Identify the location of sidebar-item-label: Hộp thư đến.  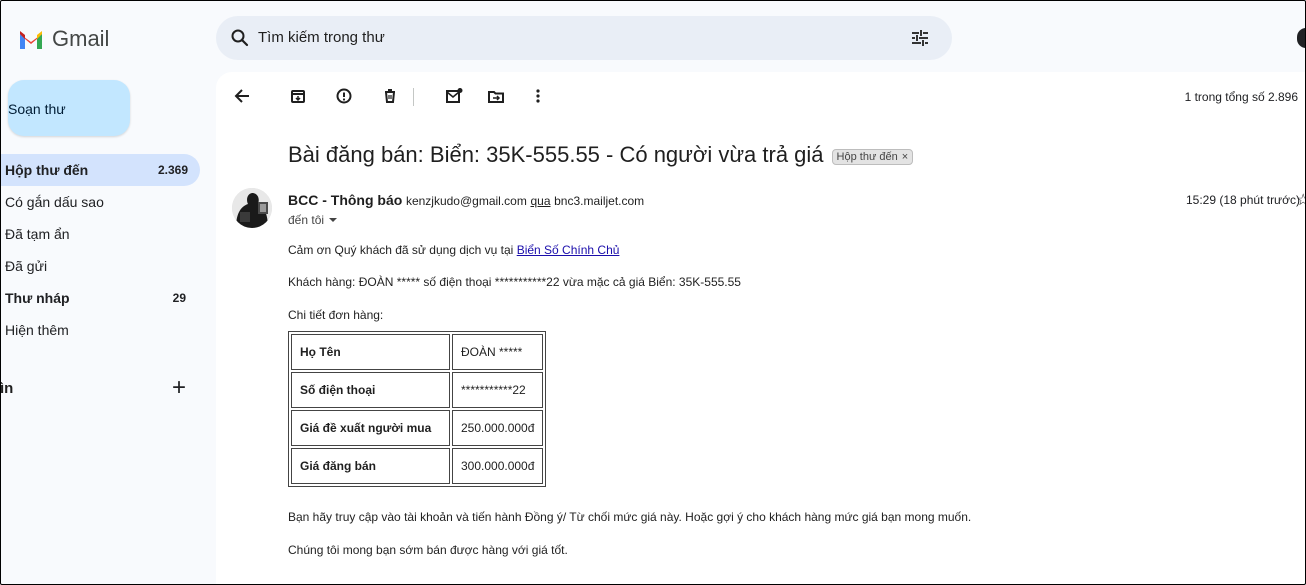
(47, 170).